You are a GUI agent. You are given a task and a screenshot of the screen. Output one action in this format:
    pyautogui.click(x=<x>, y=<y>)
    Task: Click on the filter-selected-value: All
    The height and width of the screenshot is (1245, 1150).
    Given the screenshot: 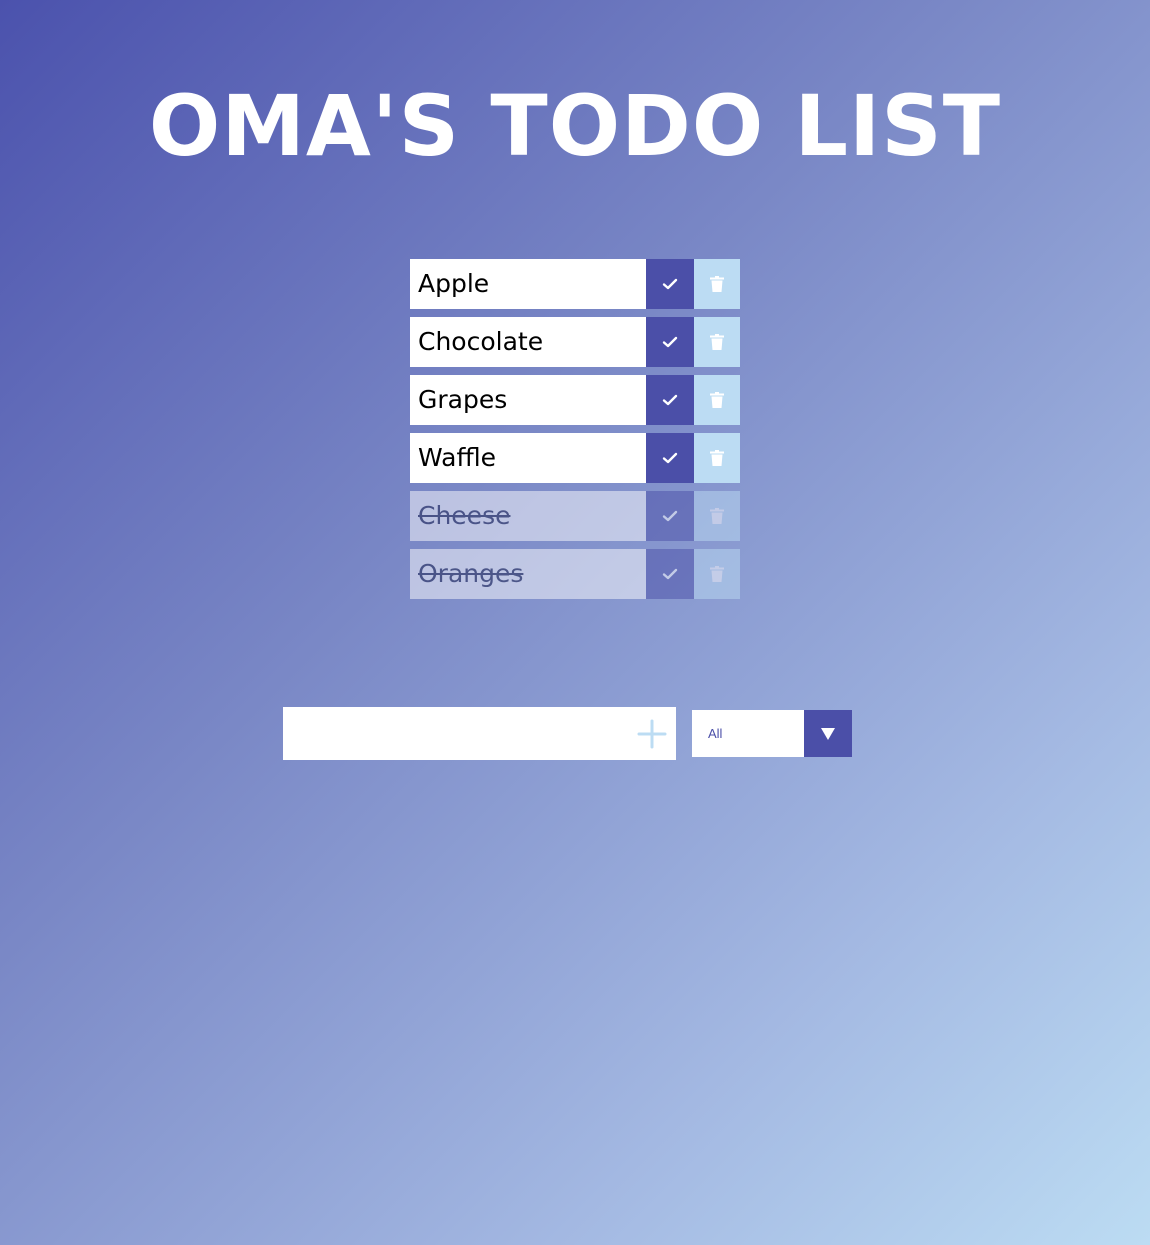 What is the action you would take?
    pyautogui.click(x=715, y=733)
    